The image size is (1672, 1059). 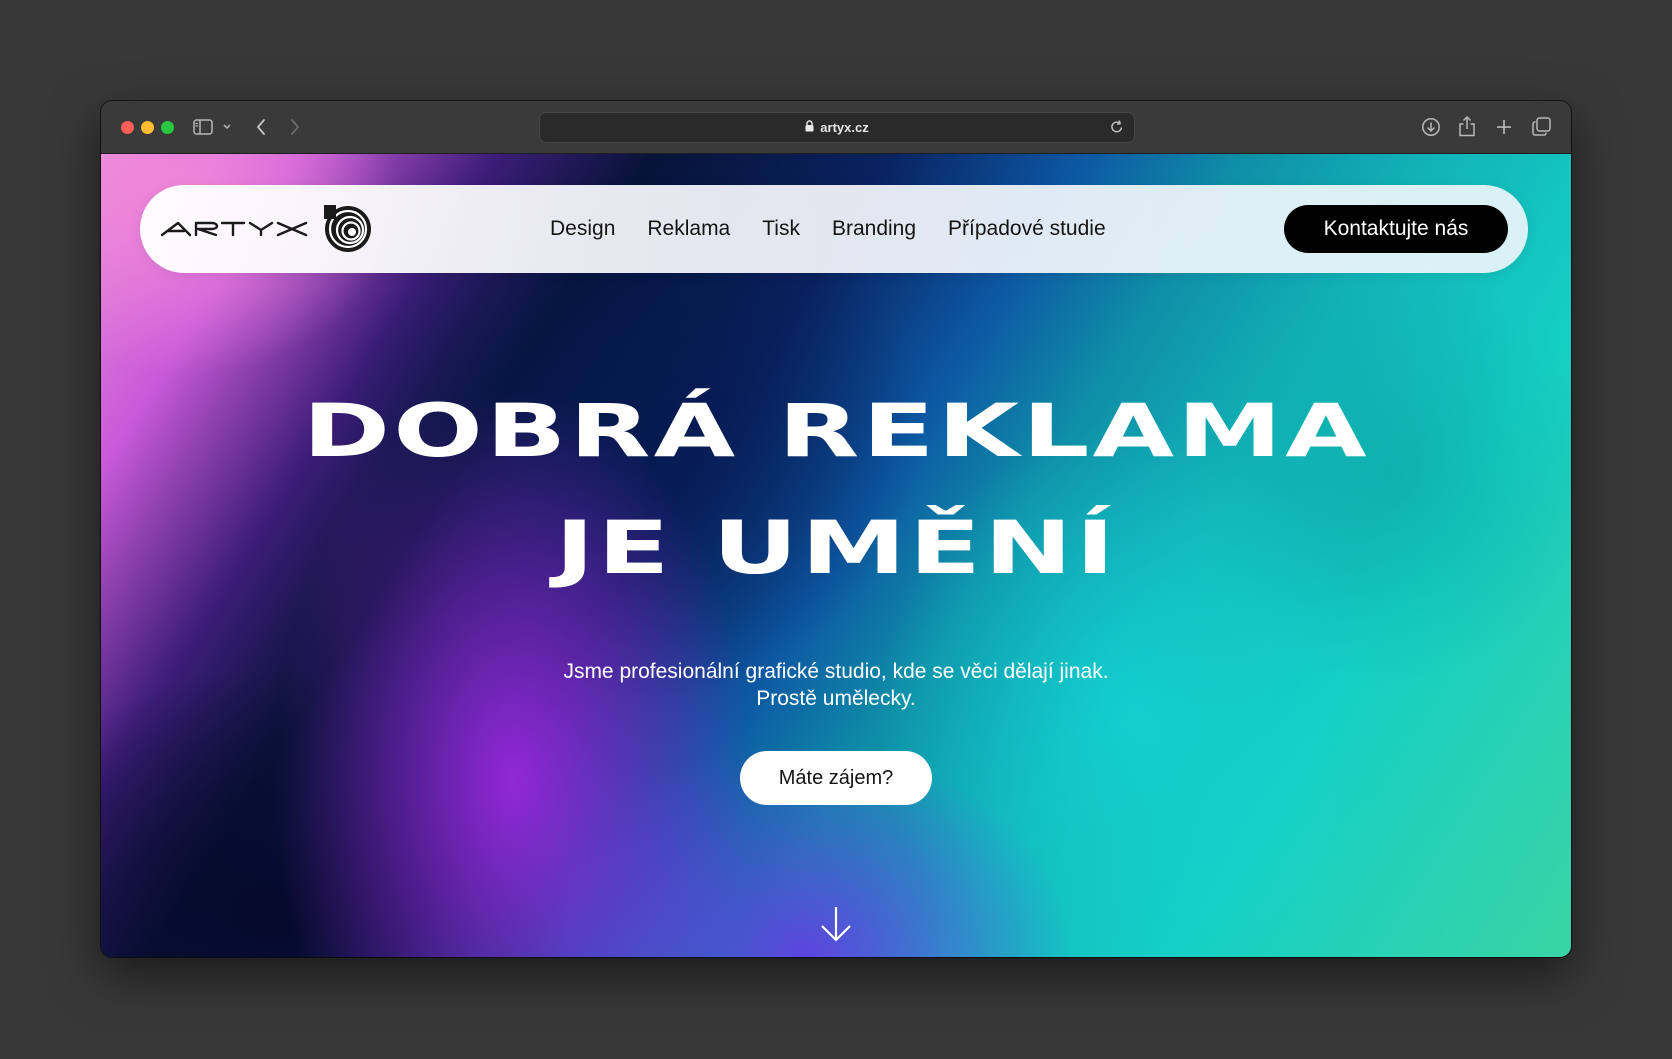 I want to click on hero-title-line-1-text: DOBRÁ REKLAMA, so click(x=836, y=431).